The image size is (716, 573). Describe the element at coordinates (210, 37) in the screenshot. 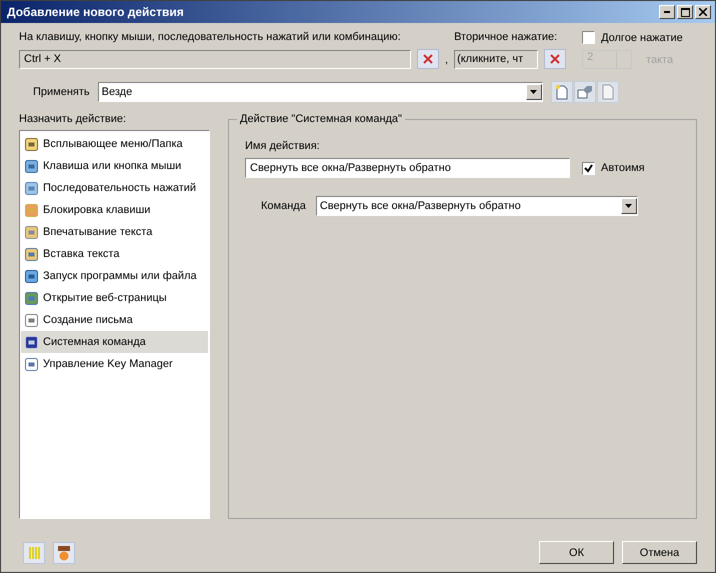

I see `trigger-label: На клавишу, кнопку мыши, последовательность нажатий или комбинацию:` at that location.